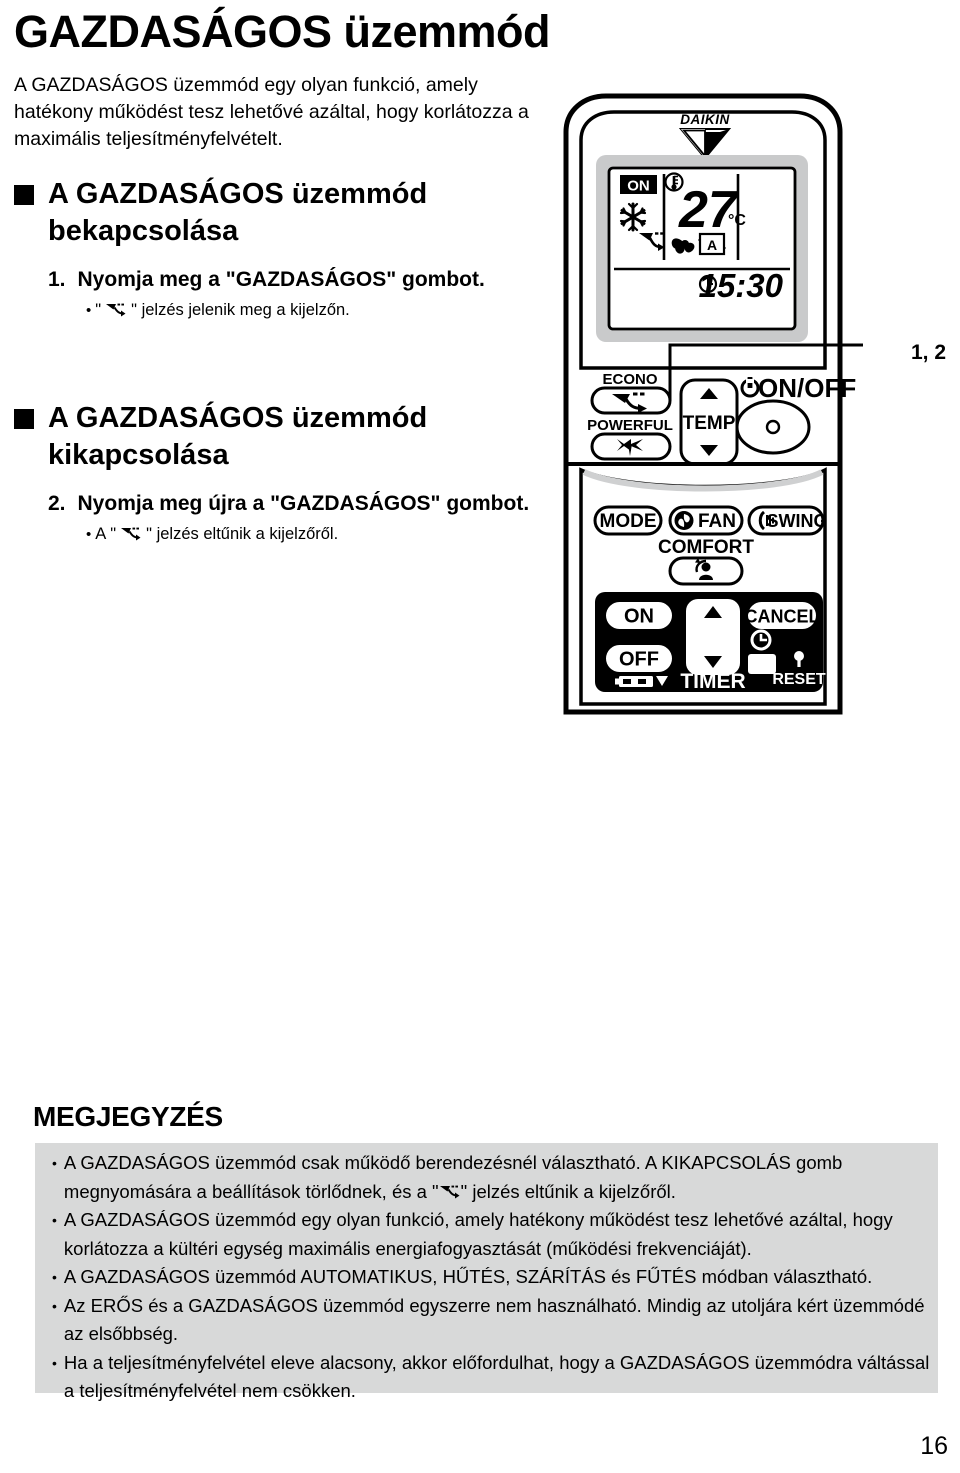 Image resolution: width=960 pixels, height=1473 pixels. What do you see at coordinates (799, 679) in the screenshot?
I see `reset-label: RESET` at bounding box center [799, 679].